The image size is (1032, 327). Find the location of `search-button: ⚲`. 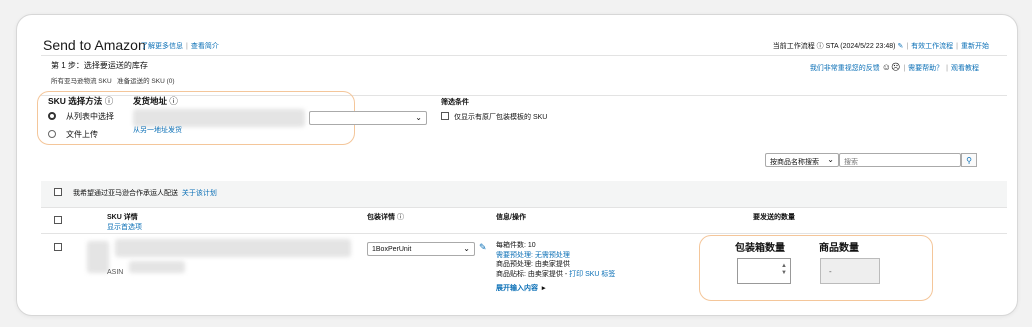

search-button: ⚲ is located at coordinates (969, 160).